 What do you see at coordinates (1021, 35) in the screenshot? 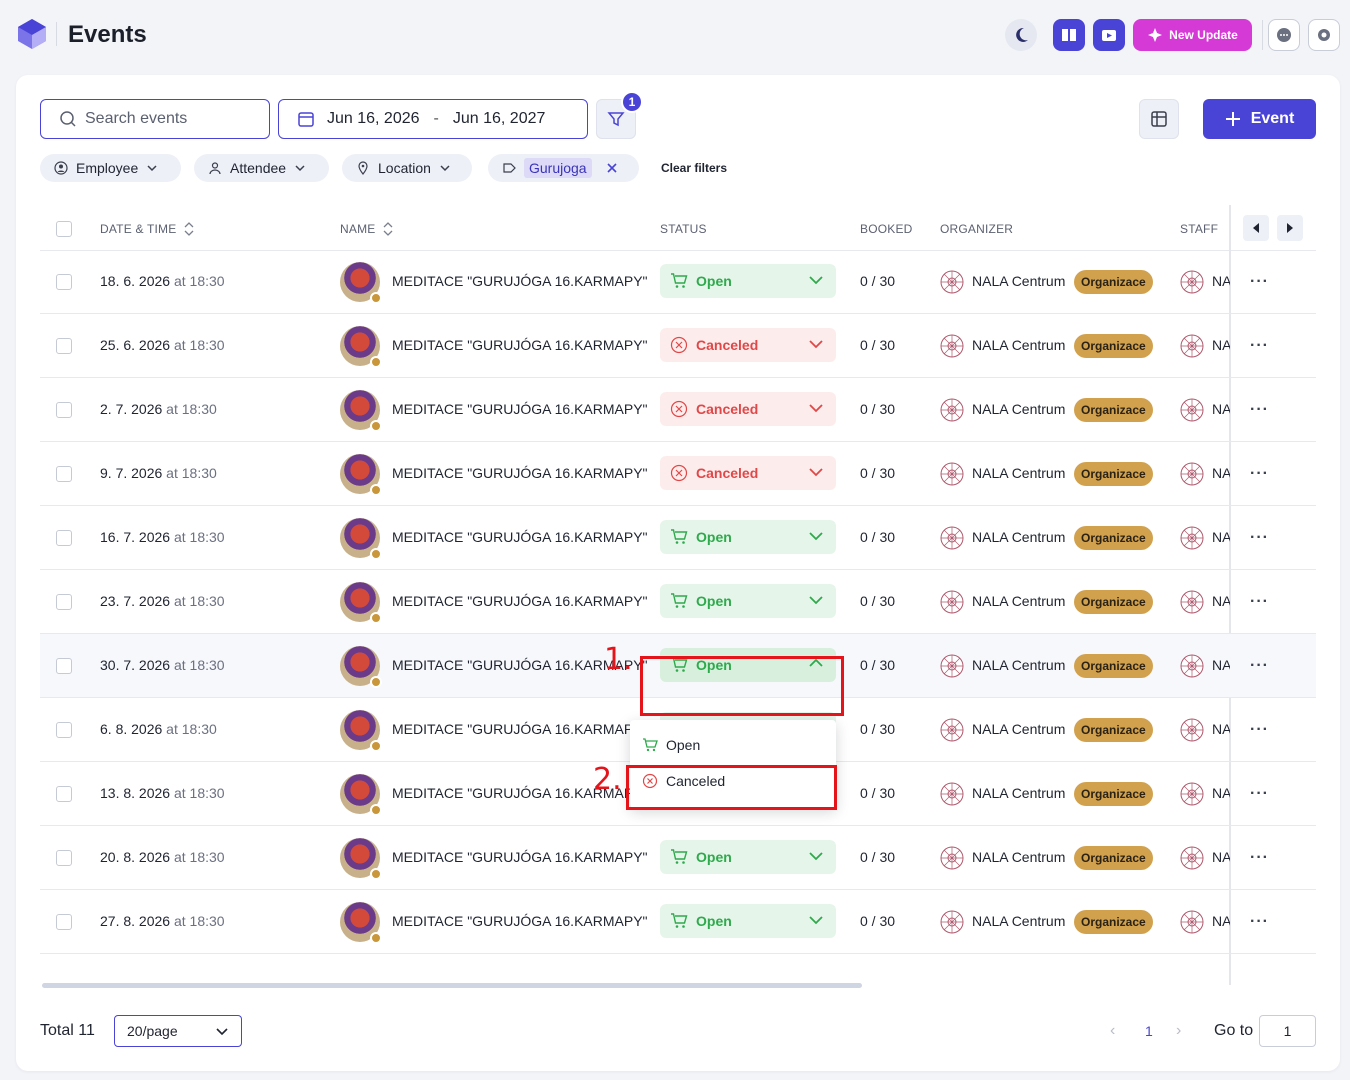
I see `dark-mode-toggle` at bounding box center [1021, 35].